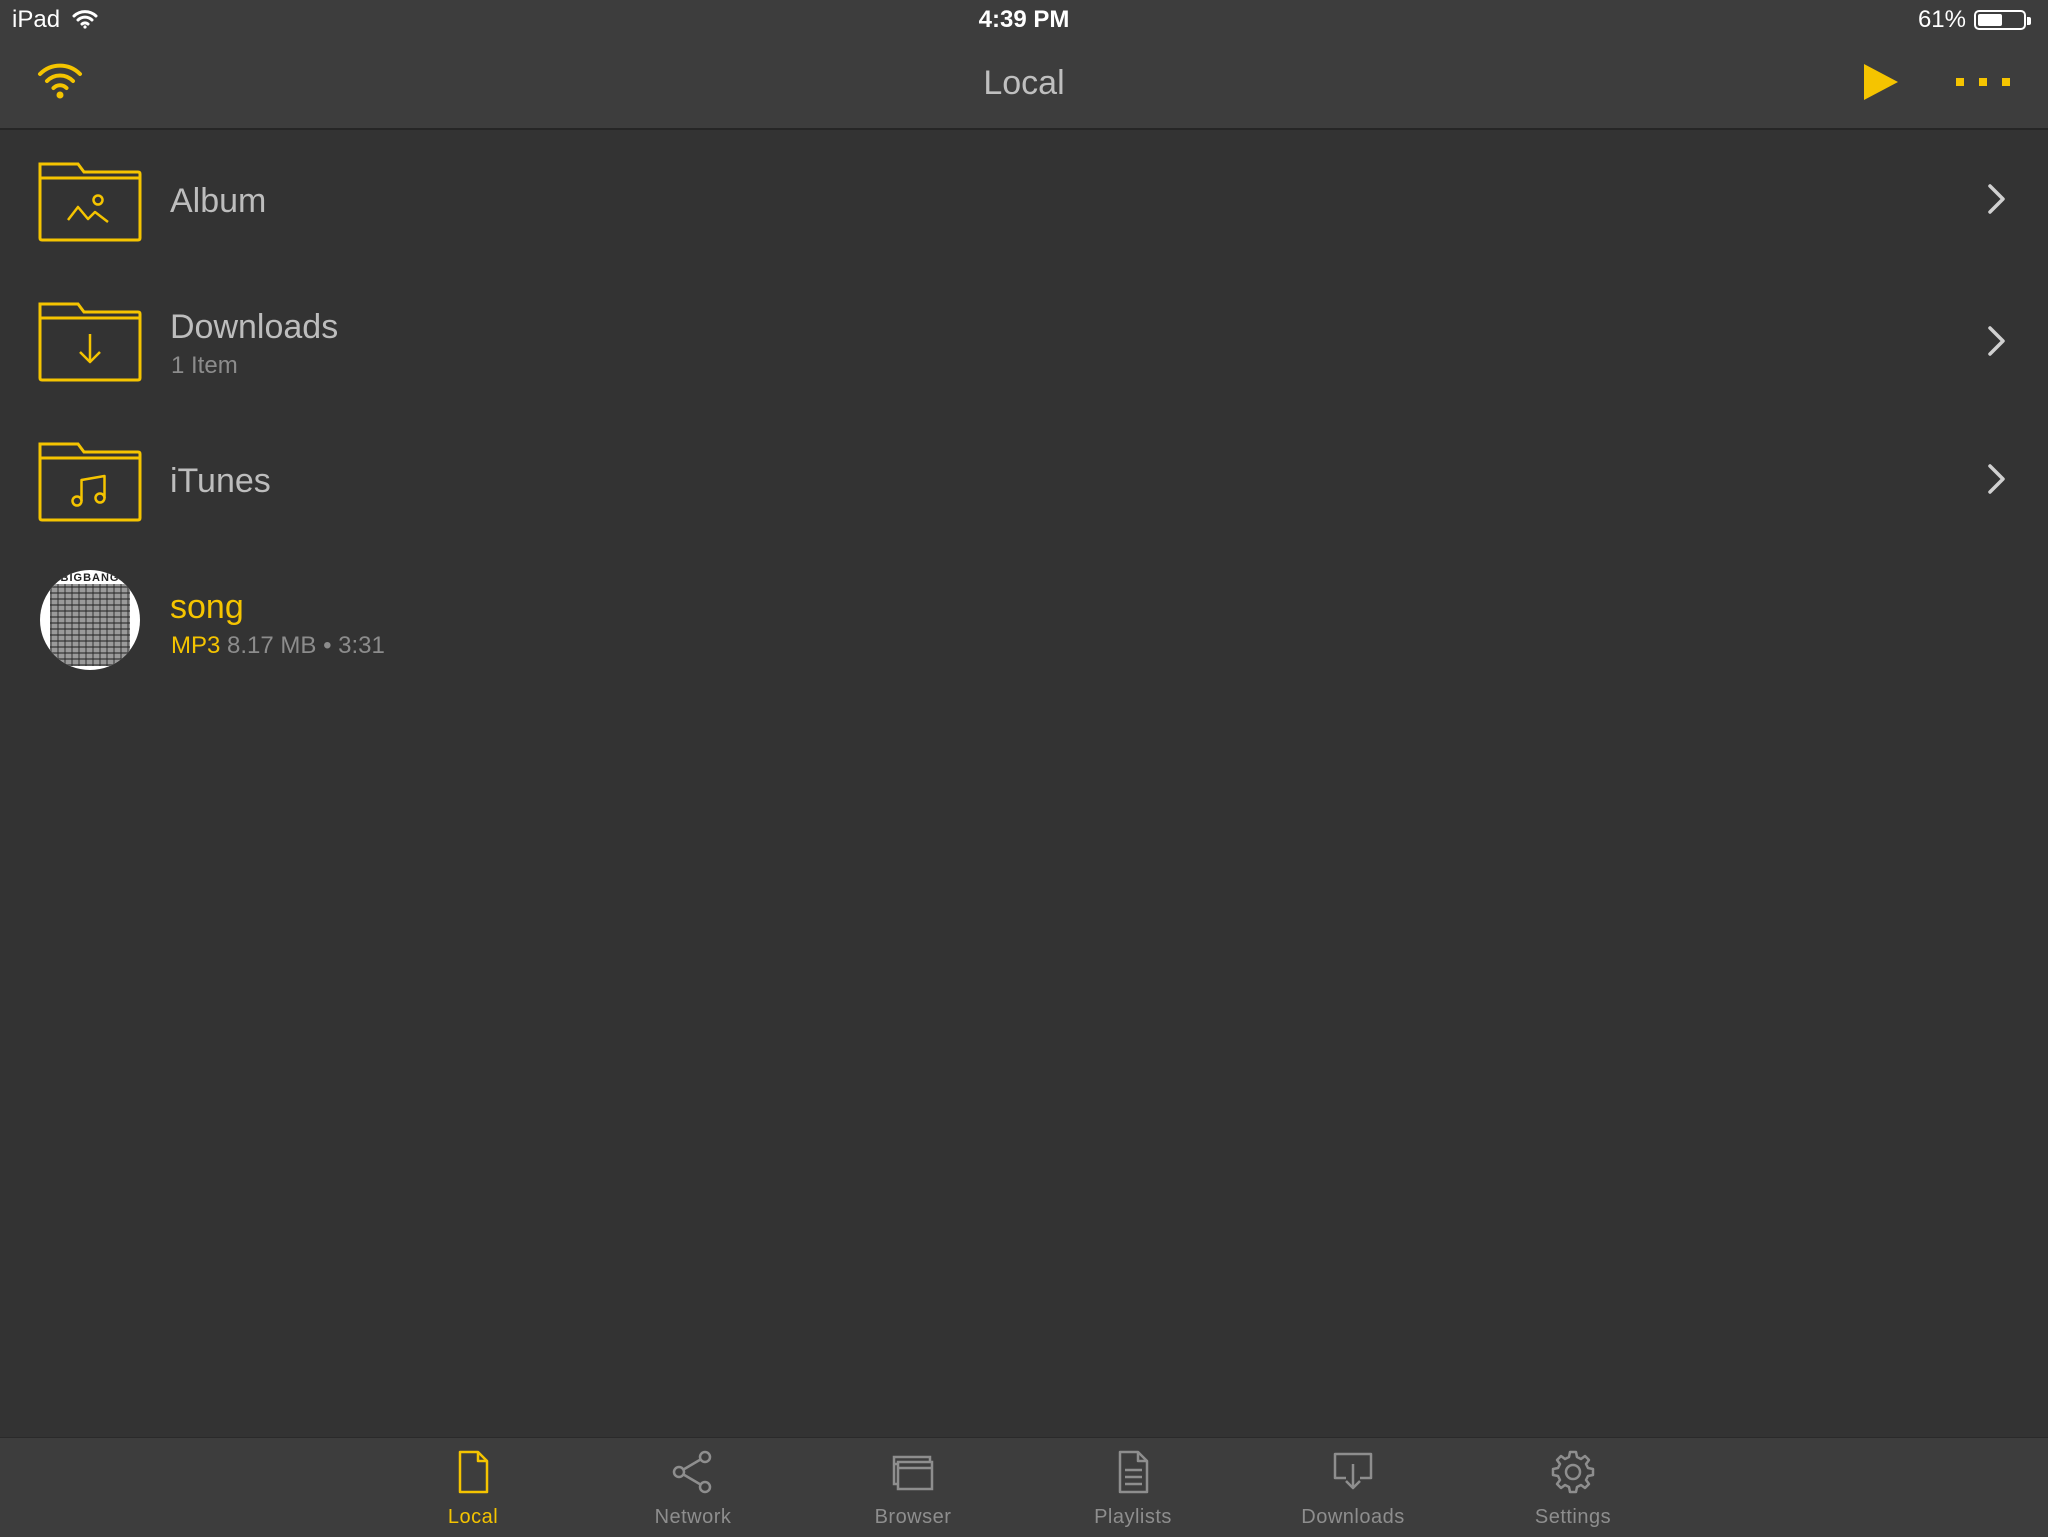 The height and width of the screenshot is (1537, 2048). I want to click on status-time: 4:39 PM, so click(1024, 19).